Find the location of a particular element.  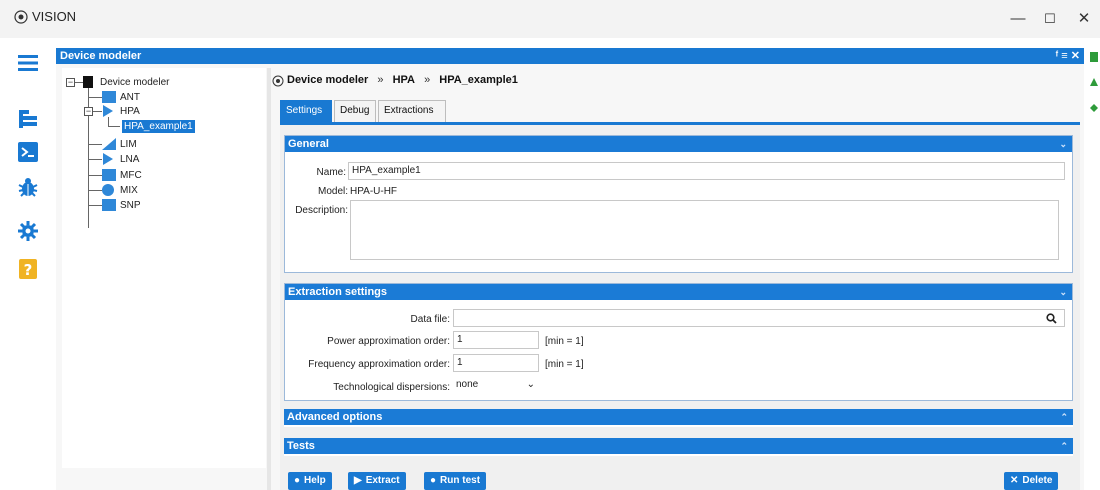

ant-icon is located at coordinates (109, 97).